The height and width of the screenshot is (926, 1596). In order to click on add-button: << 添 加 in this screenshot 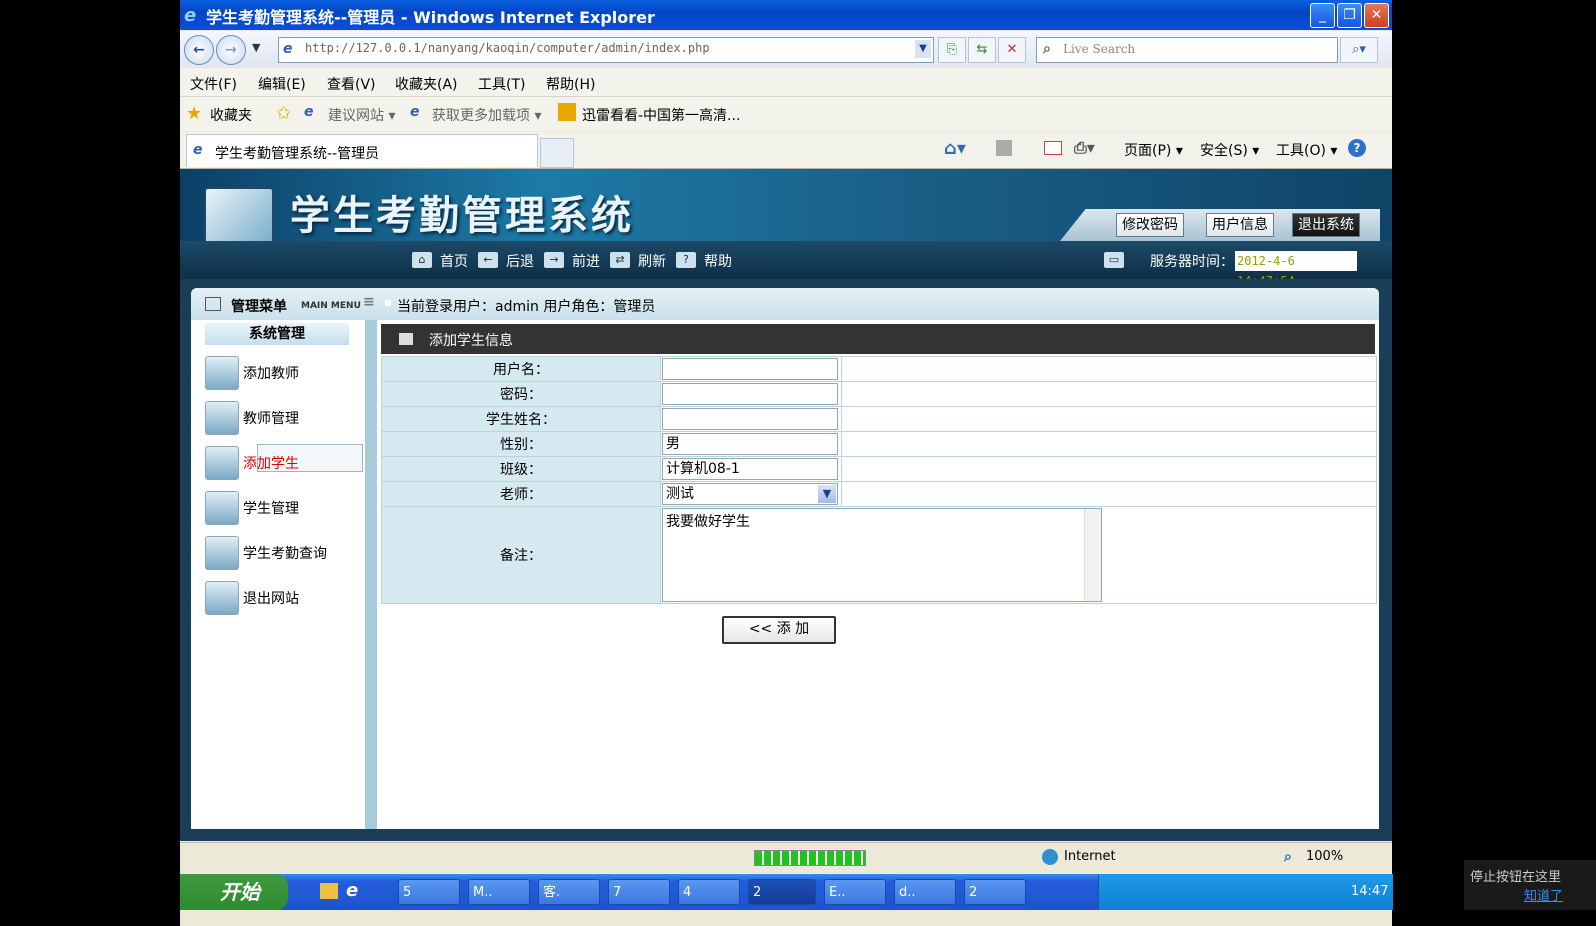, I will do `click(779, 630)`.